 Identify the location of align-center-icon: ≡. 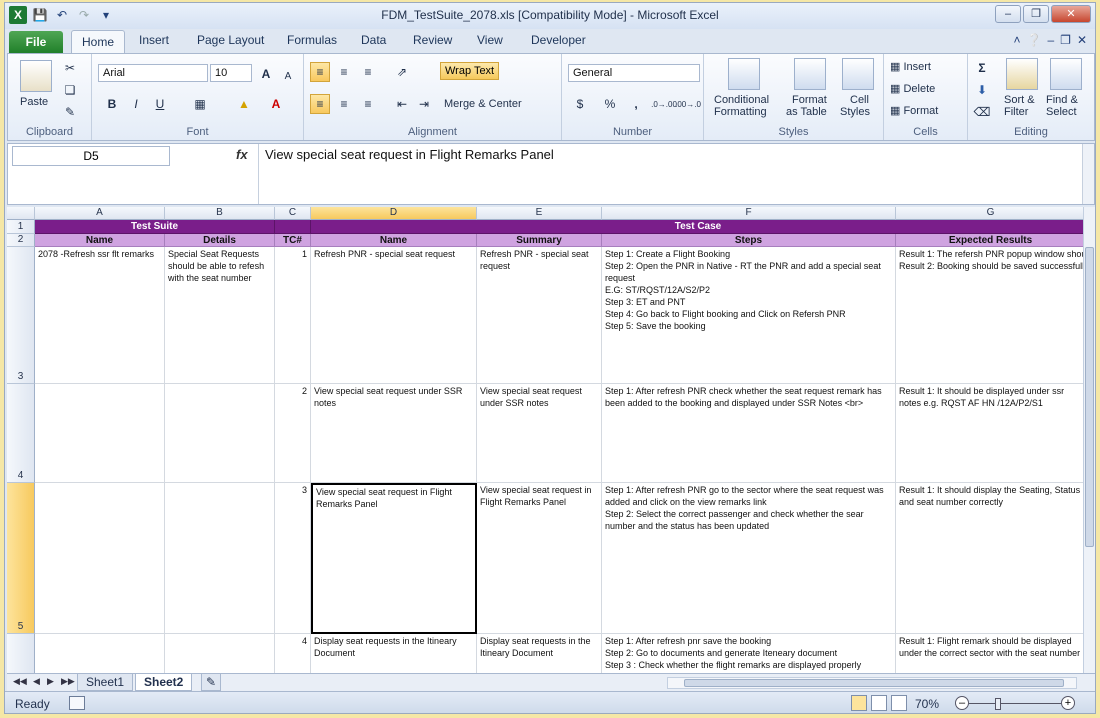
(344, 104).